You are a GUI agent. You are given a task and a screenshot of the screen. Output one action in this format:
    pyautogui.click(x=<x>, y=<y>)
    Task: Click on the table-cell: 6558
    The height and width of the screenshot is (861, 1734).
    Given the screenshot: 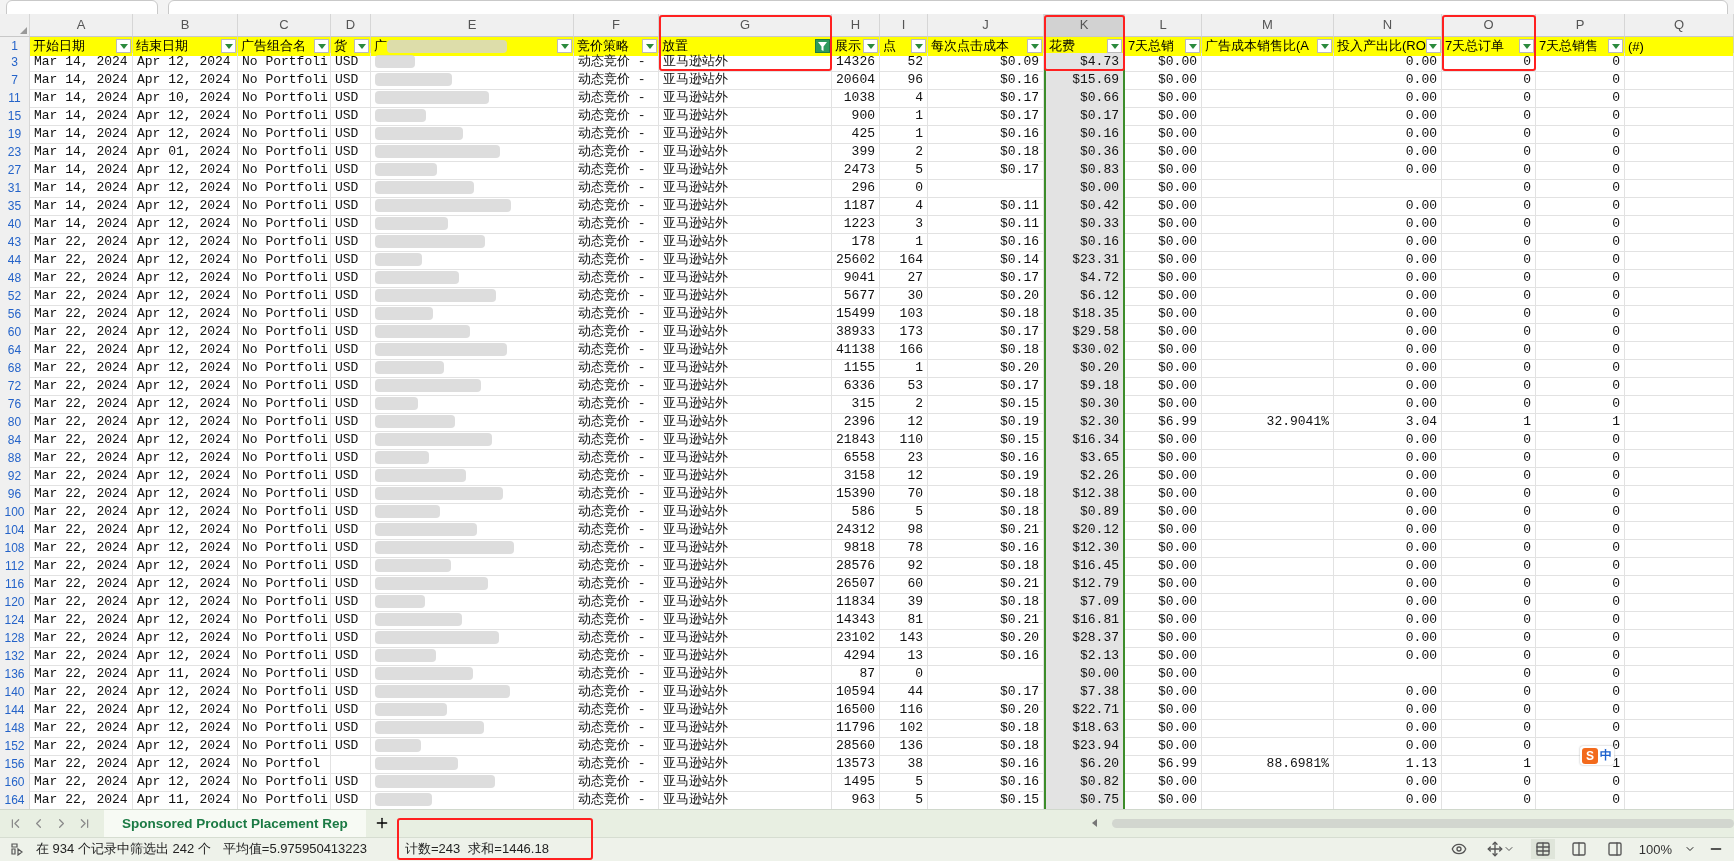 What is the action you would take?
    pyautogui.click(x=856, y=458)
    